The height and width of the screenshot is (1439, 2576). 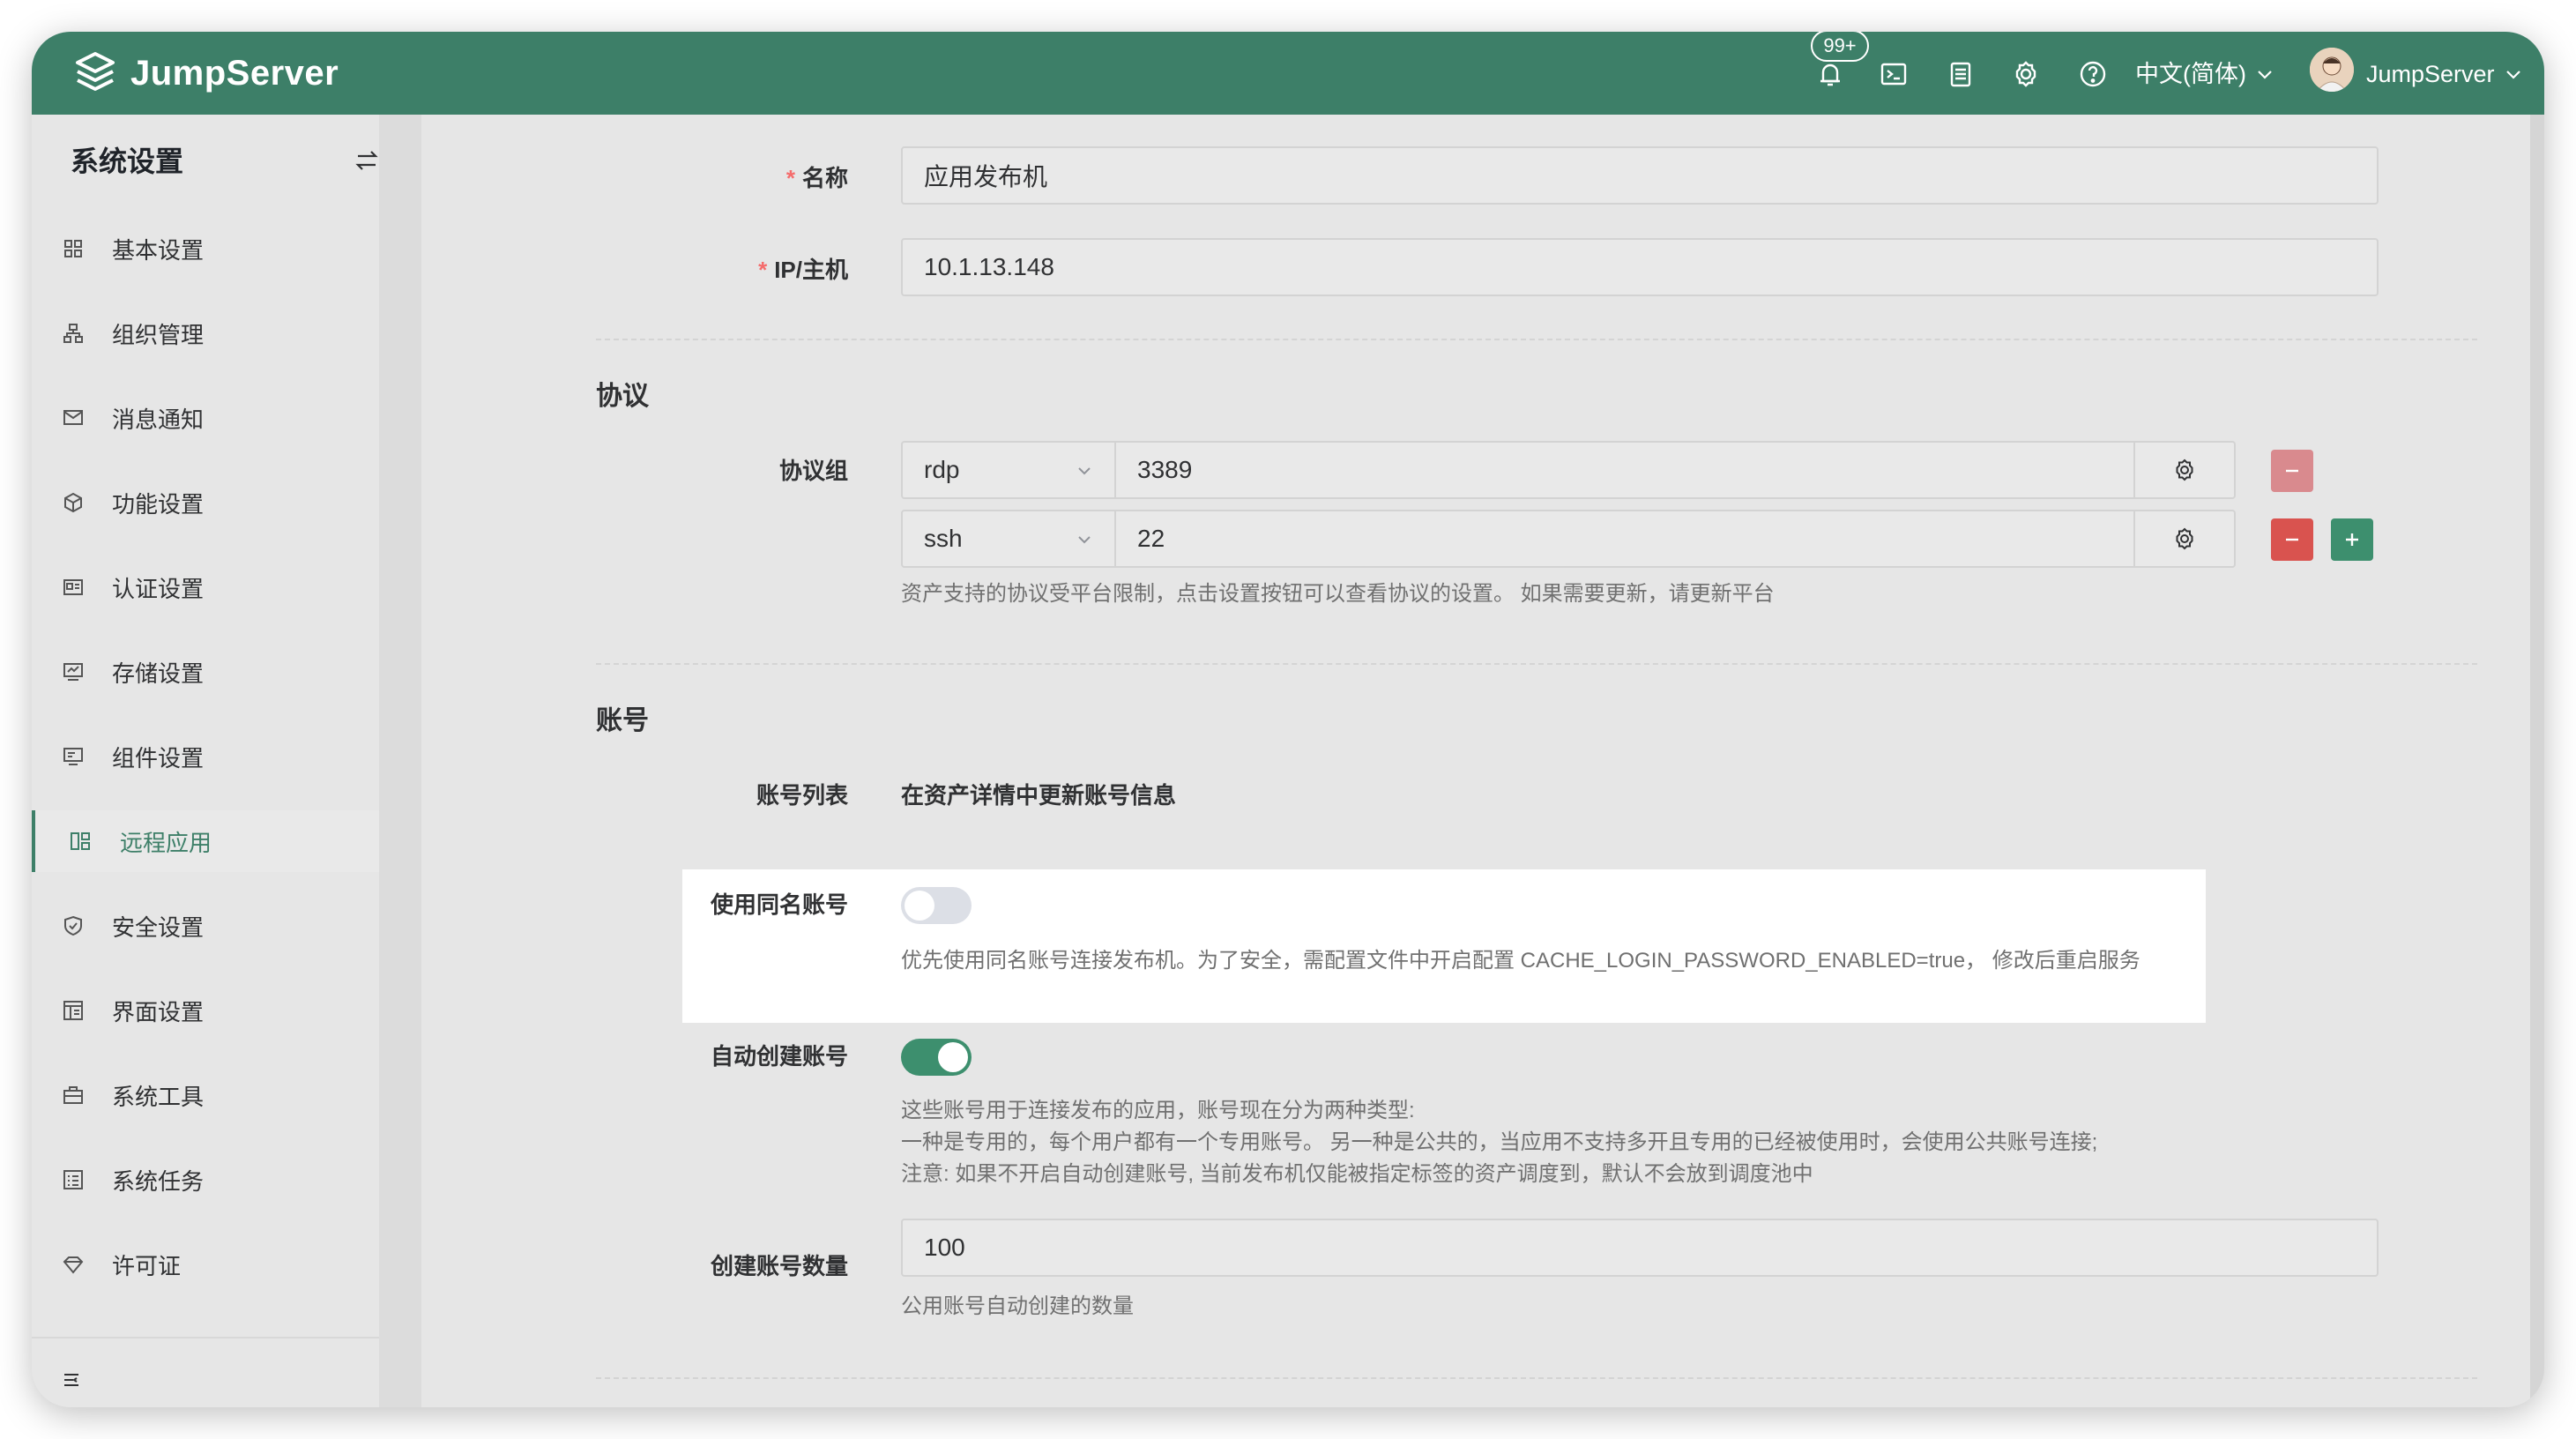 I want to click on tickets-button, so click(x=1960, y=74).